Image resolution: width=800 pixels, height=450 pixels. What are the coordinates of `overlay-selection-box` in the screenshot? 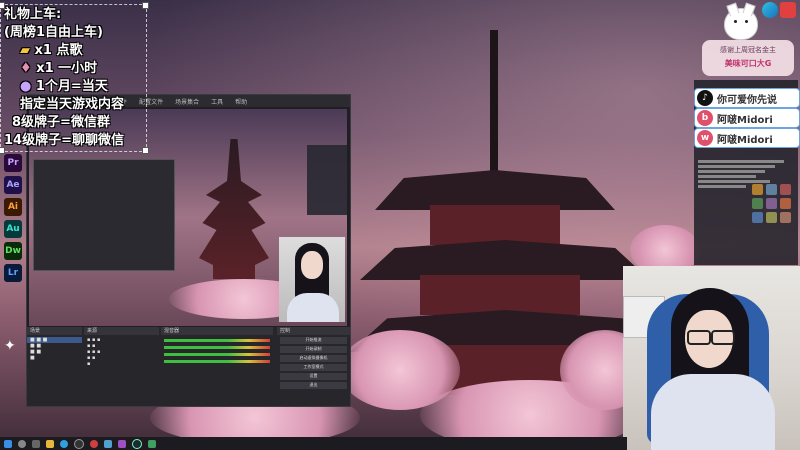 It's located at (74, 78).